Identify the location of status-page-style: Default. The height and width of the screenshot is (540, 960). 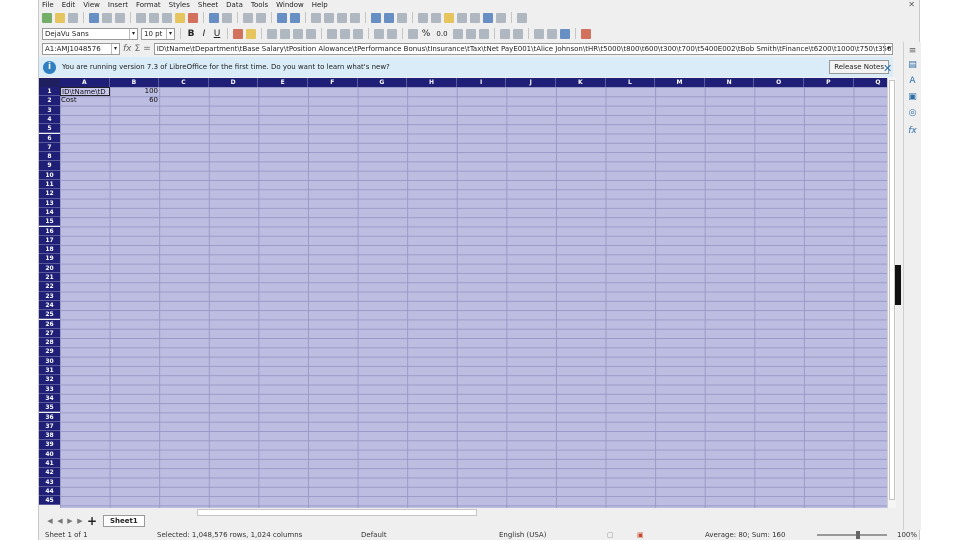
(374, 535).